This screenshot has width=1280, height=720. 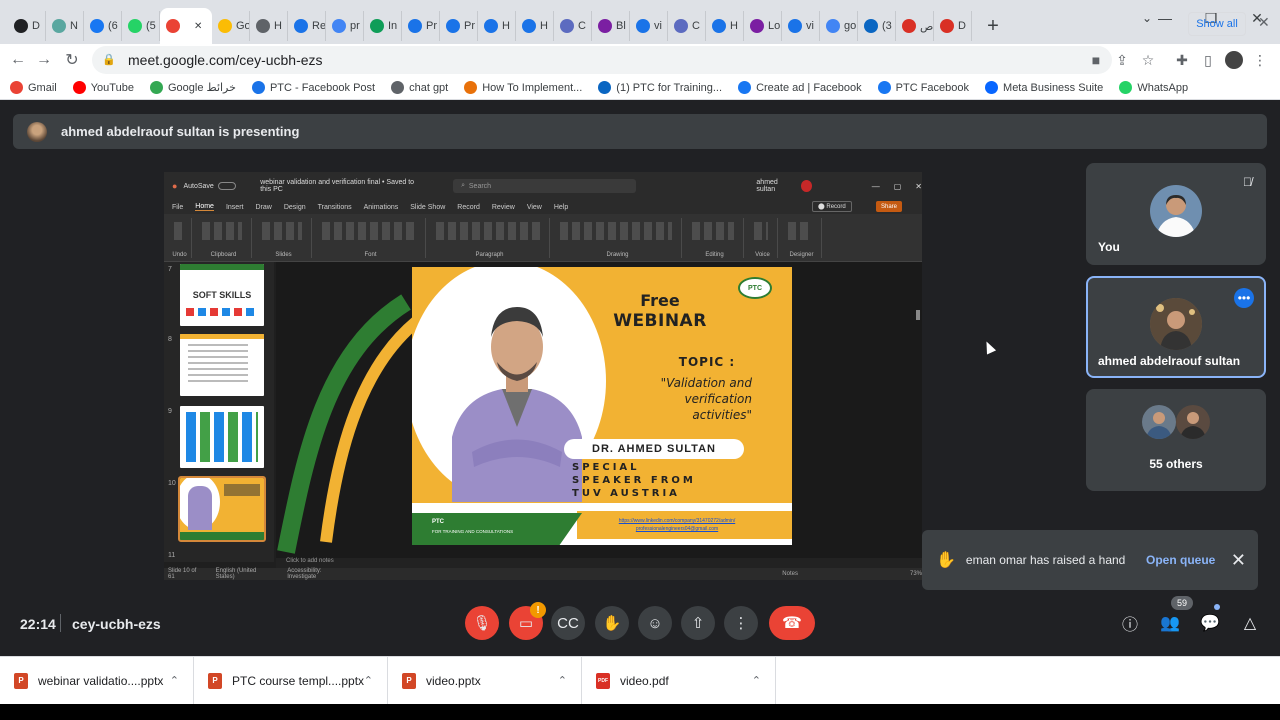 I want to click on ribbon-tab: Help, so click(x=561, y=207).